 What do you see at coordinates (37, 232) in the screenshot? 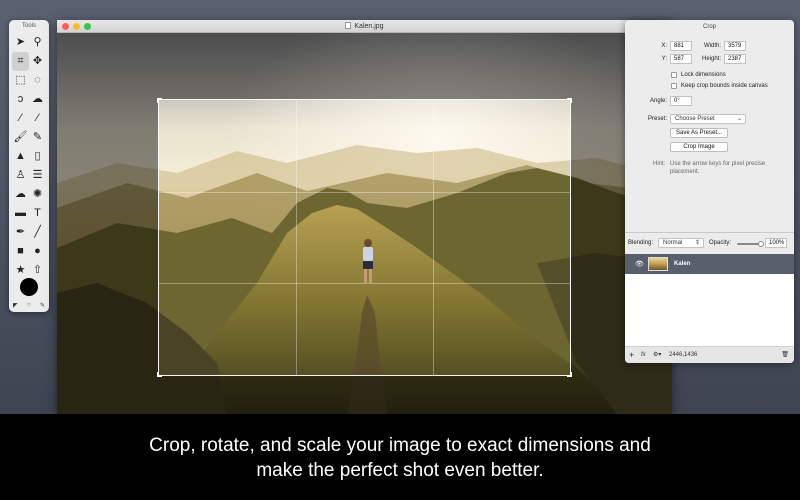
I see `line-icon: ╱` at bounding box center [37, 232].